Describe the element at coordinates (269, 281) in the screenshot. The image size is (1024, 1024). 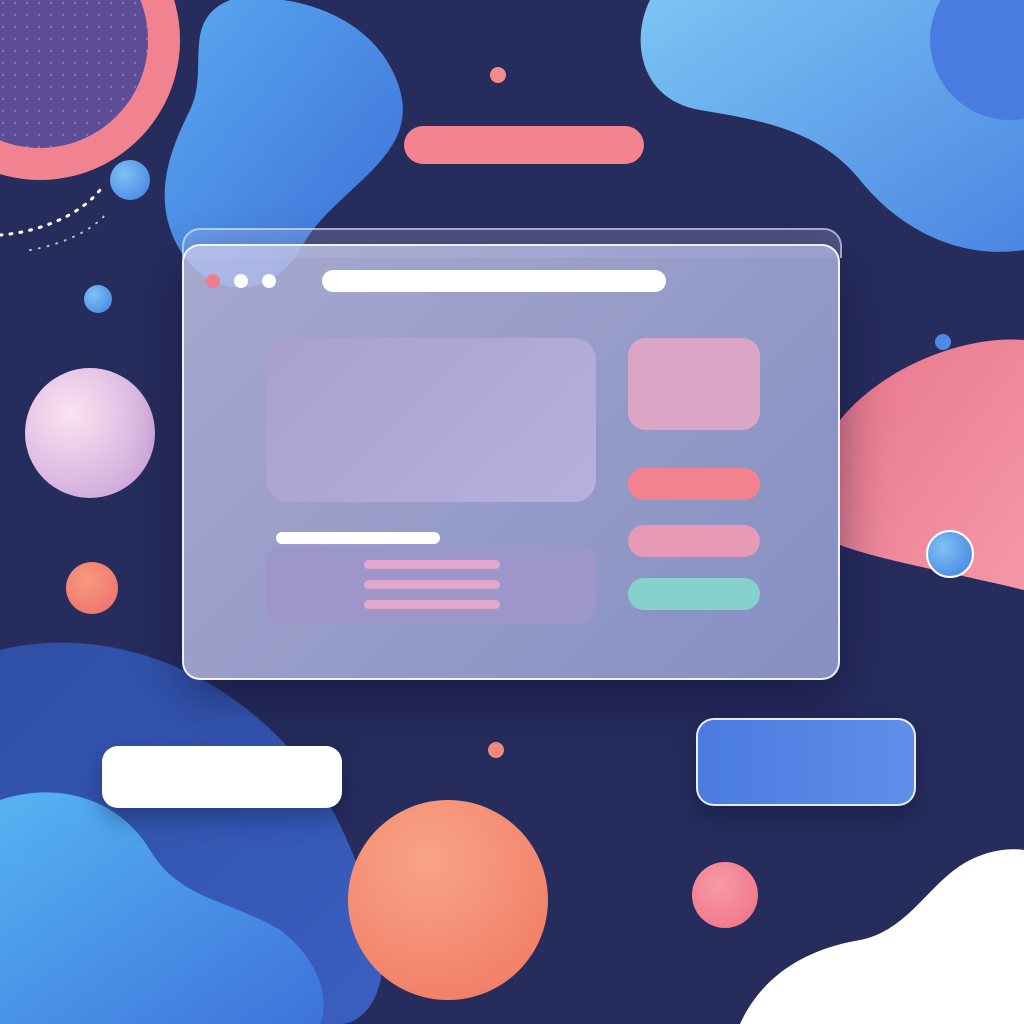
I see `maximize-dot-icon` at that location.